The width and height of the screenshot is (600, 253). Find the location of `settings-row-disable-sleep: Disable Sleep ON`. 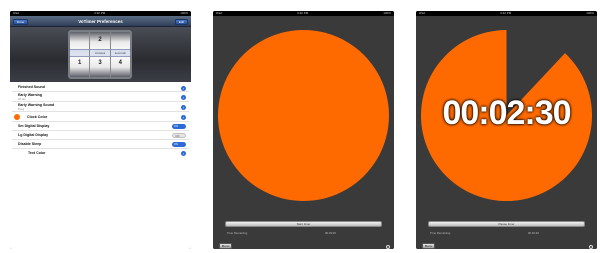

settings-row-disable-sleep: Disable Sleep ON is located at coordinates (100, 144).